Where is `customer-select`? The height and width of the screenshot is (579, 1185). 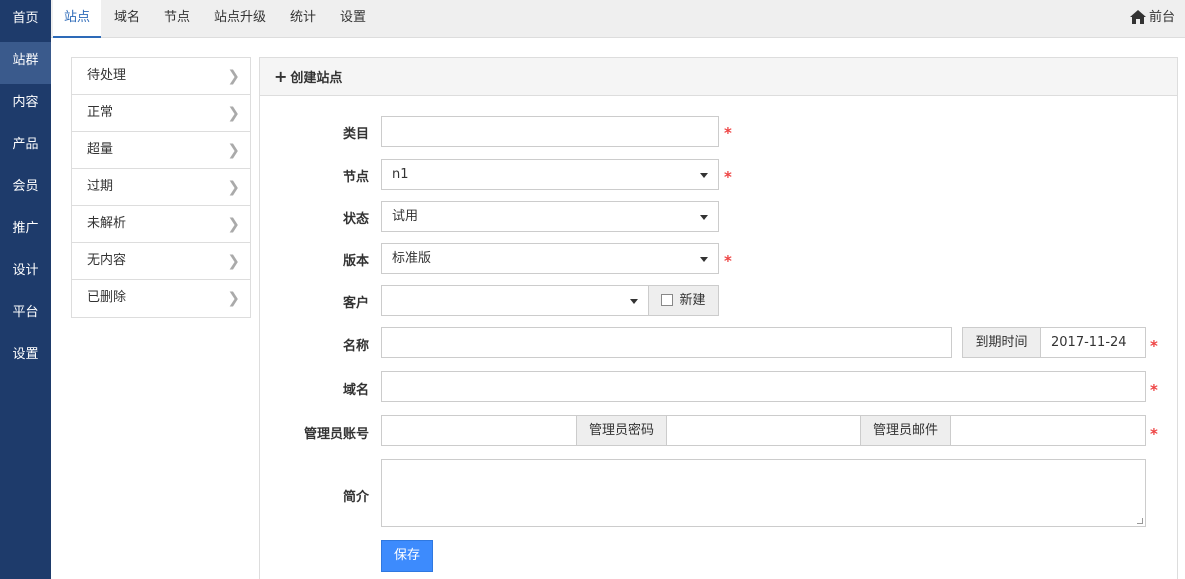
customer-select is located at coordinates (515, 300).